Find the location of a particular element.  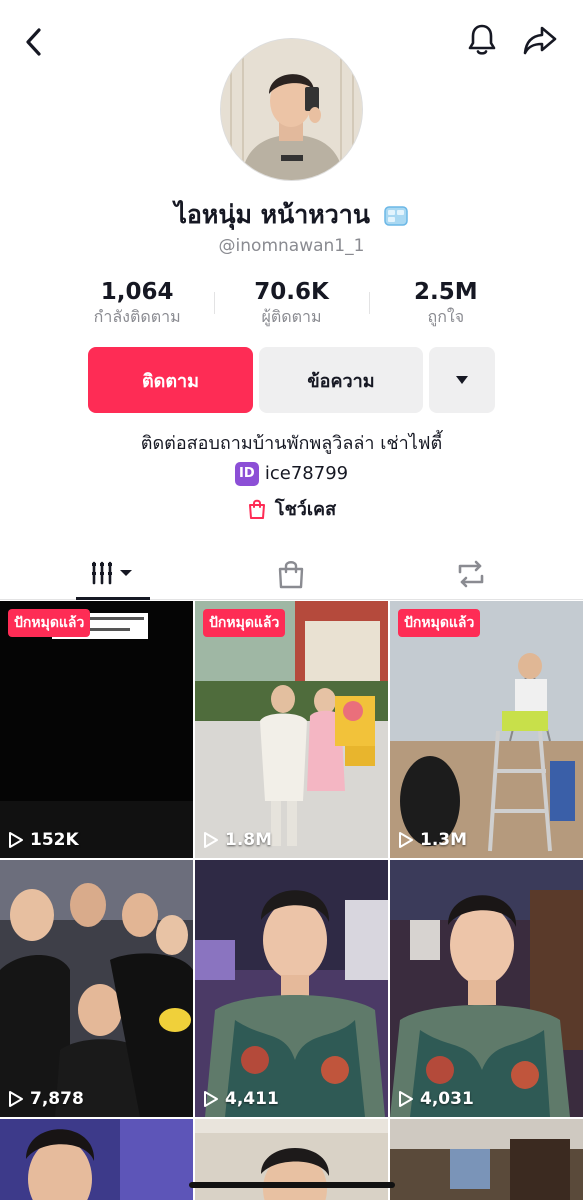

video-thumbnail: ปักหมุดแล้ว 1.3M is located at coordinates (486, 729).